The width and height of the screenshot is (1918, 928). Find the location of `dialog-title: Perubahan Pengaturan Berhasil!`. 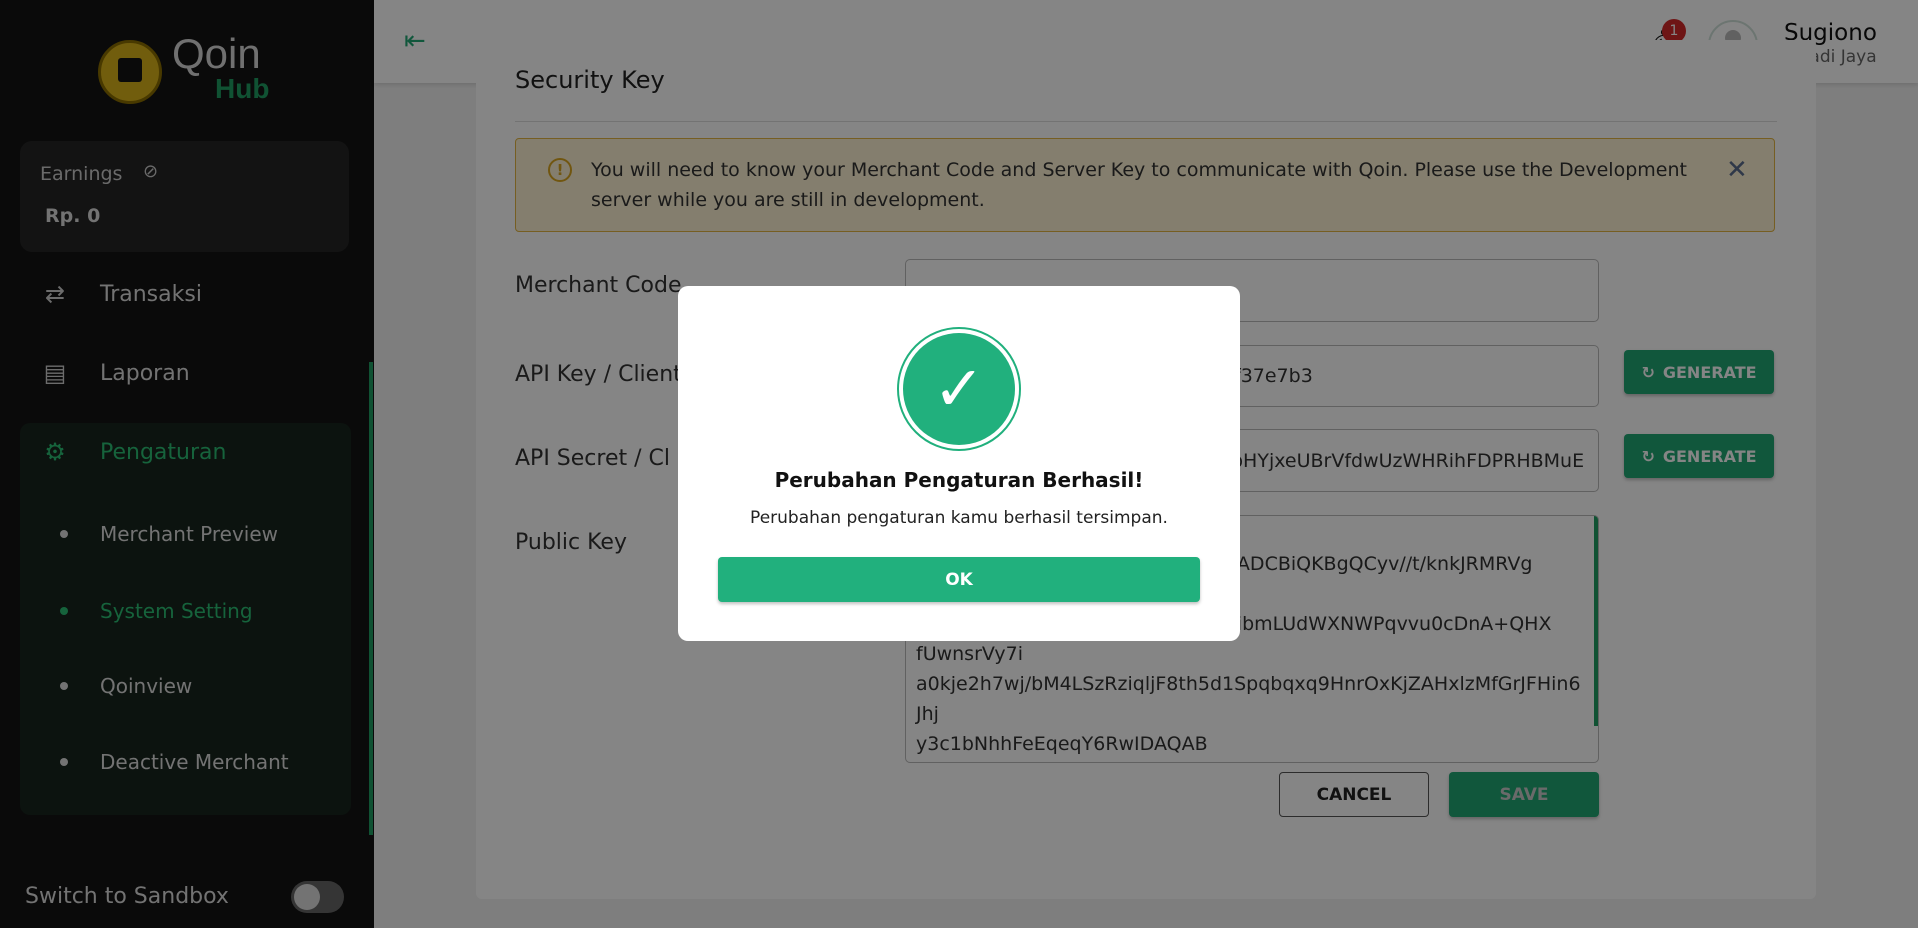

dialog-title: Perubahan Pengaturan Berhasil! is located at coordinates (959, 480).